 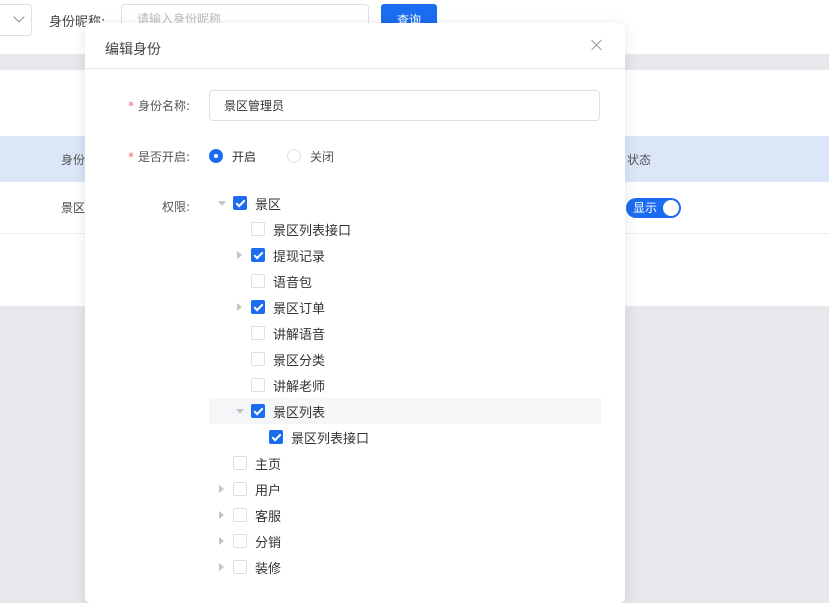 I want to click on tree-node-decoration: 装修, so click(x=405, y=567).